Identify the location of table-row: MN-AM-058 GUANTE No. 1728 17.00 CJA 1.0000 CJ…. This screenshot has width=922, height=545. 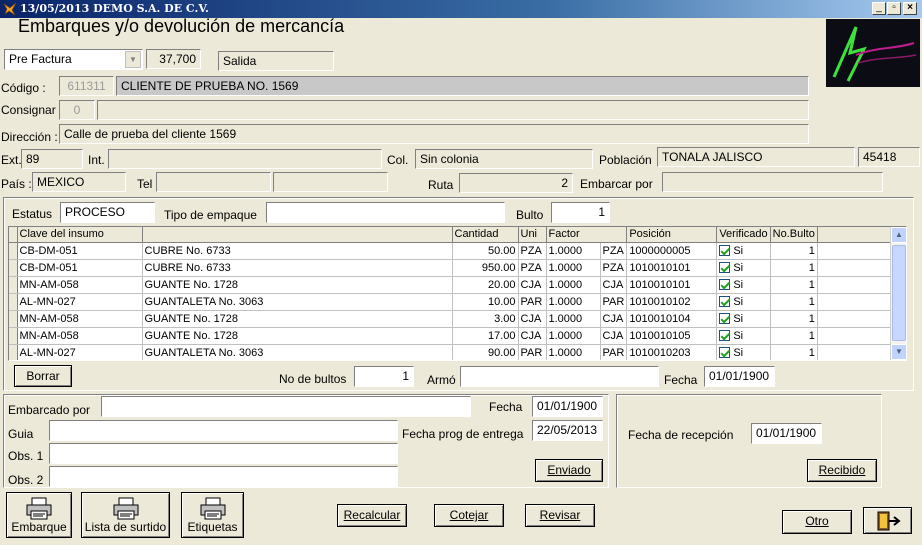
(455, 336).